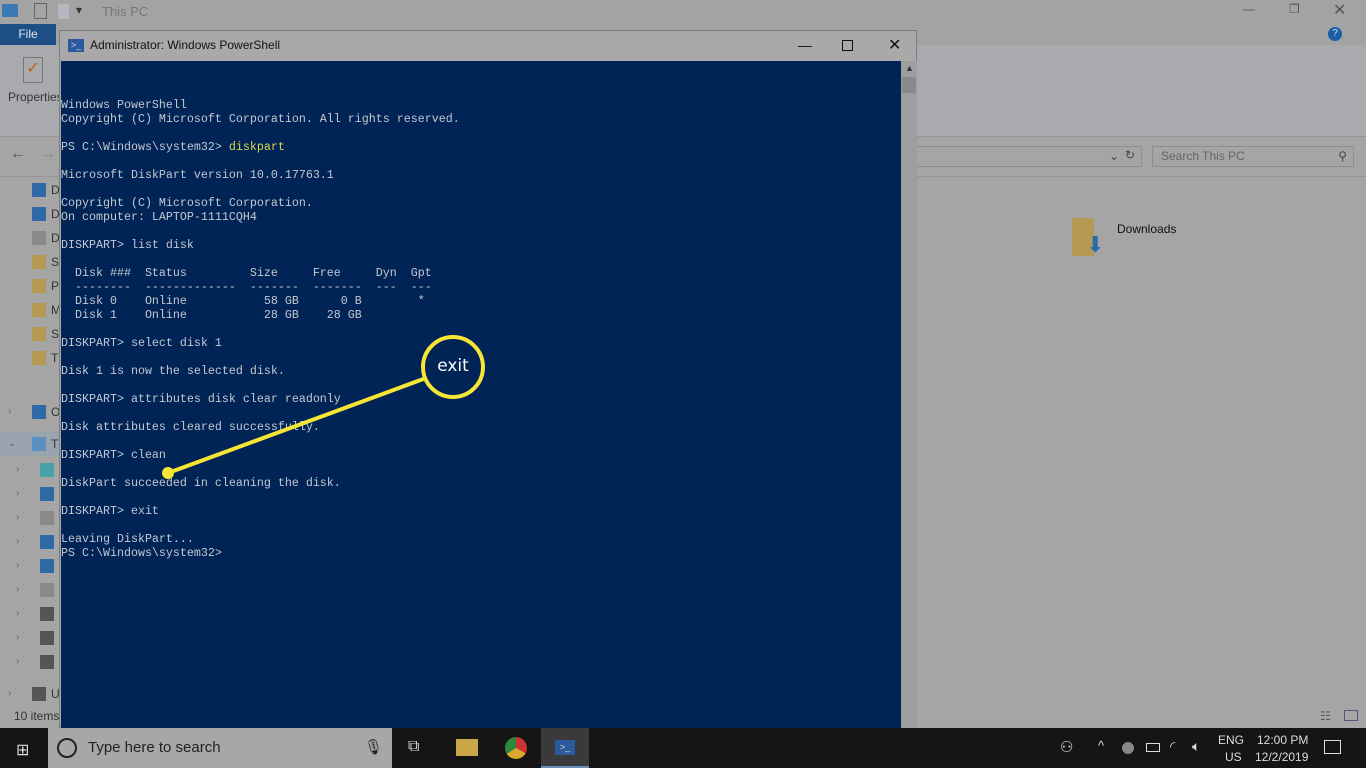  I want to click on microphone-icon: 🎙︎, so click(373, 748).